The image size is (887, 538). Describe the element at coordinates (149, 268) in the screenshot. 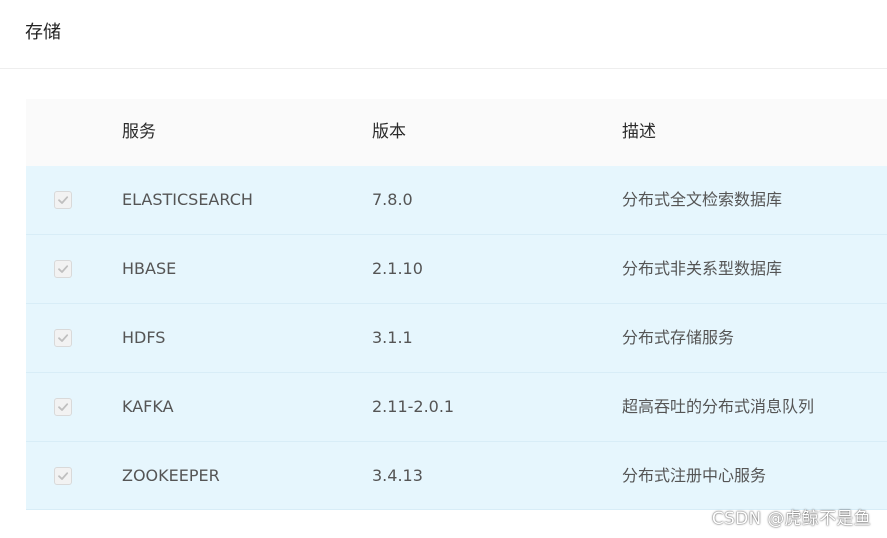

I see `cell-service: HBASE` at that location.